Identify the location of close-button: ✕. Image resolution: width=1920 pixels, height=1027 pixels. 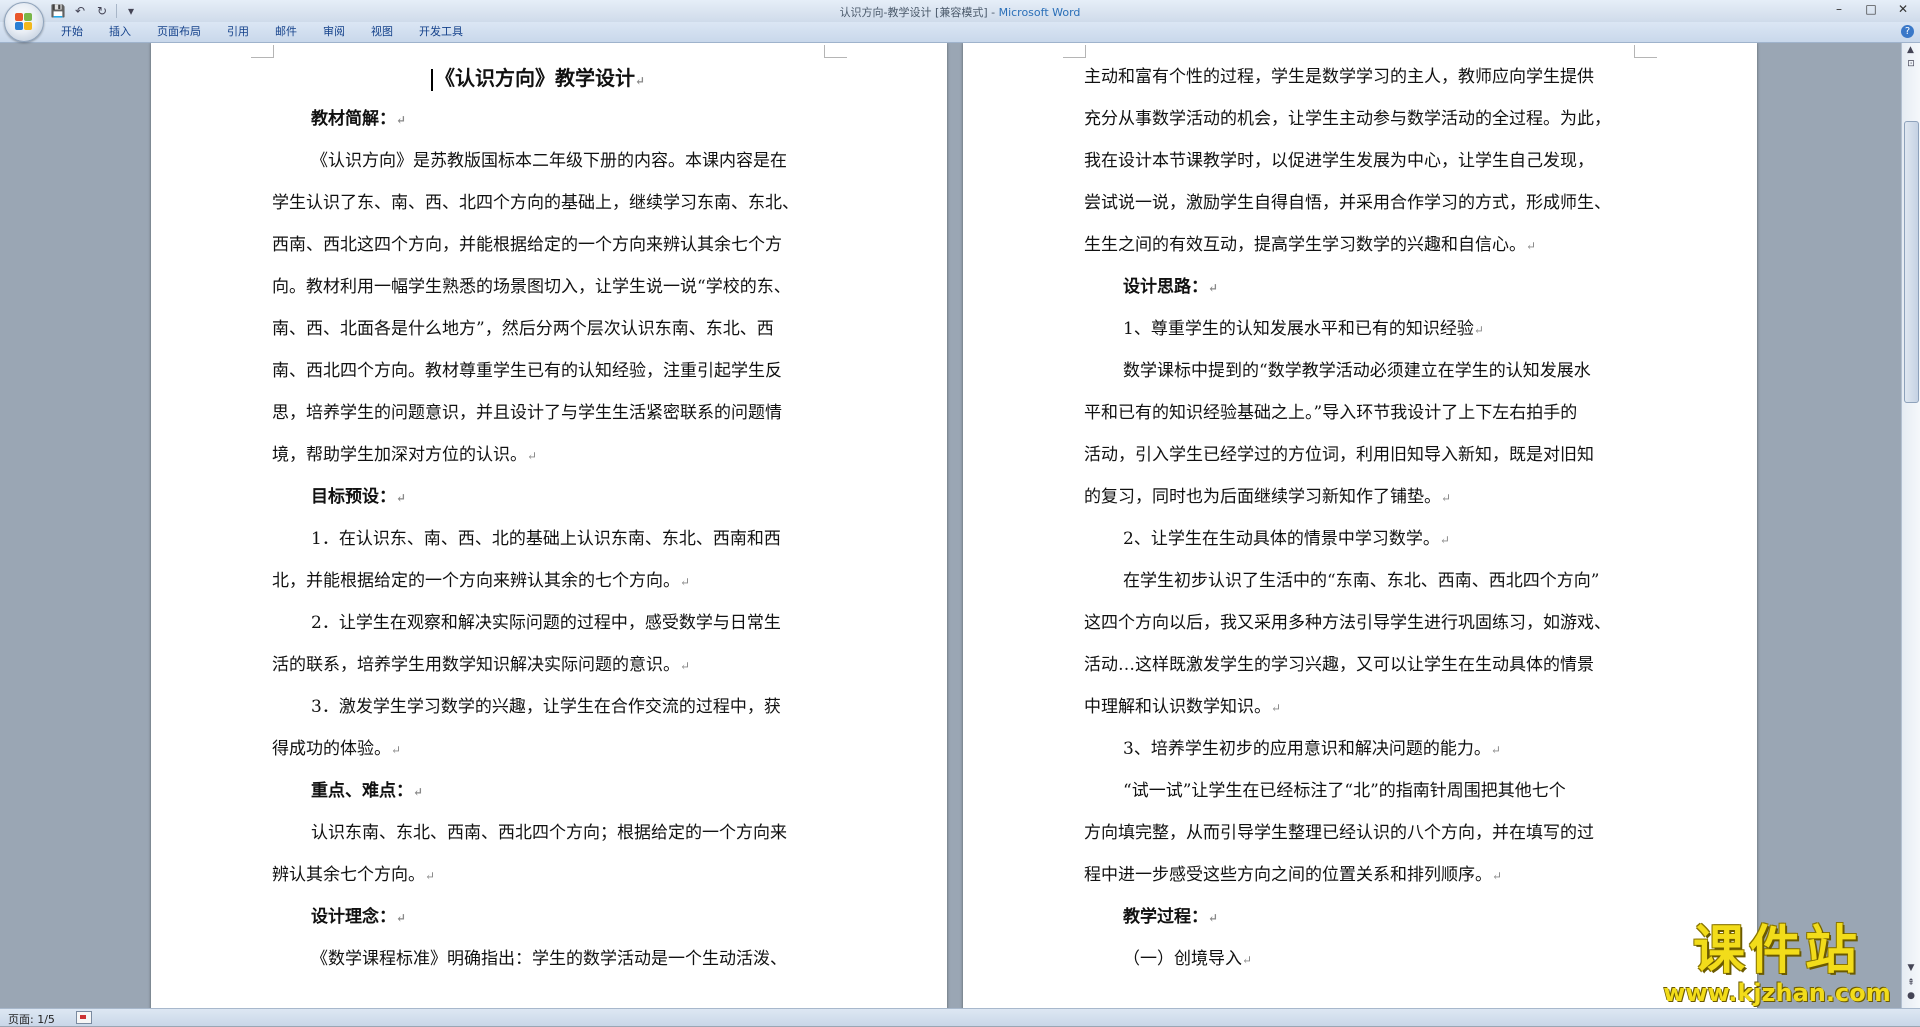
(1903, 9).